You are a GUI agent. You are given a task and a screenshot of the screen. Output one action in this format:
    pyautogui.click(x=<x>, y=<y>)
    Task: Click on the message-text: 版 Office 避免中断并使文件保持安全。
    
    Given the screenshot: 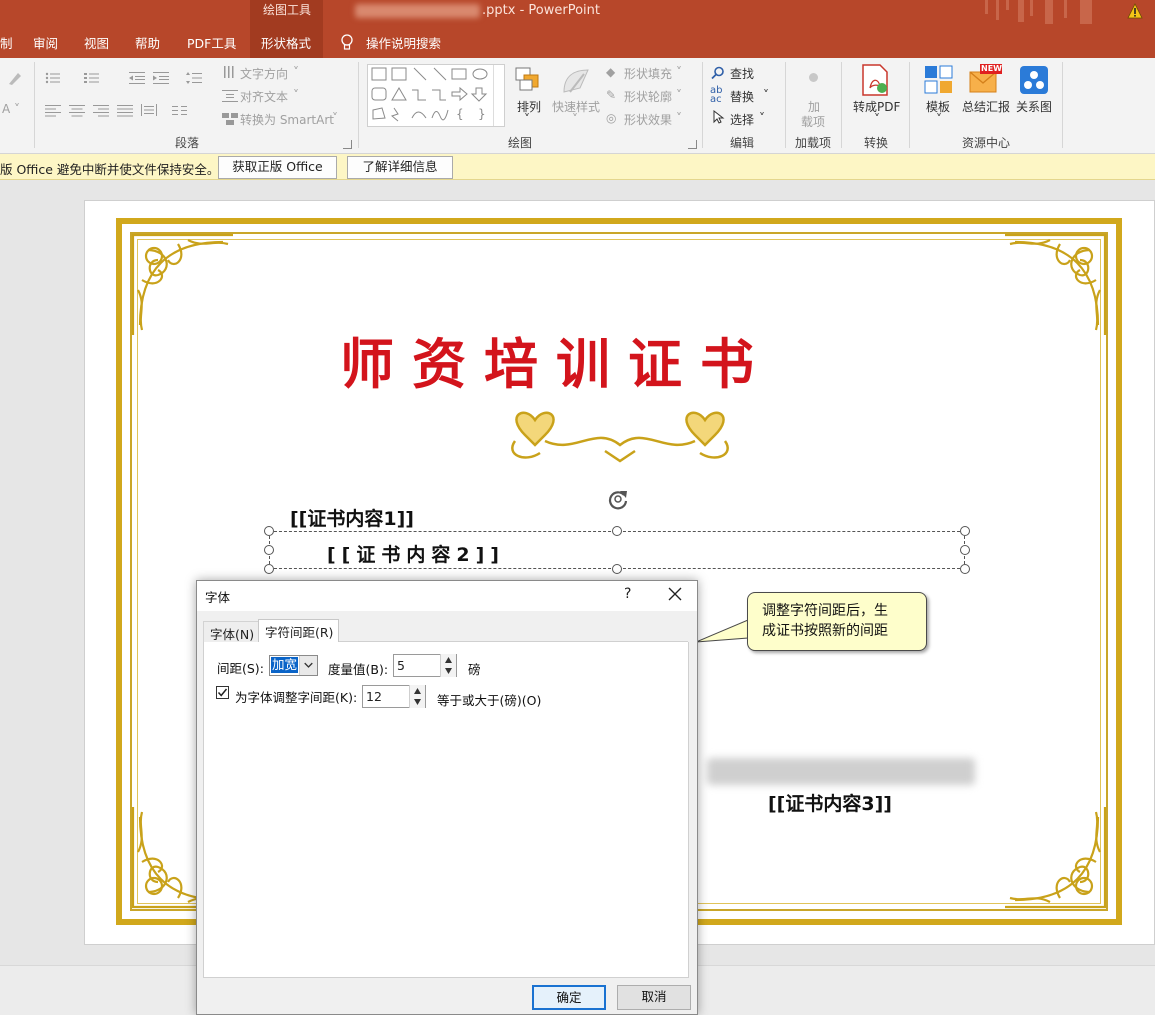 What is the action you would take?
    pyautogui.click(x=110, y=169)
    